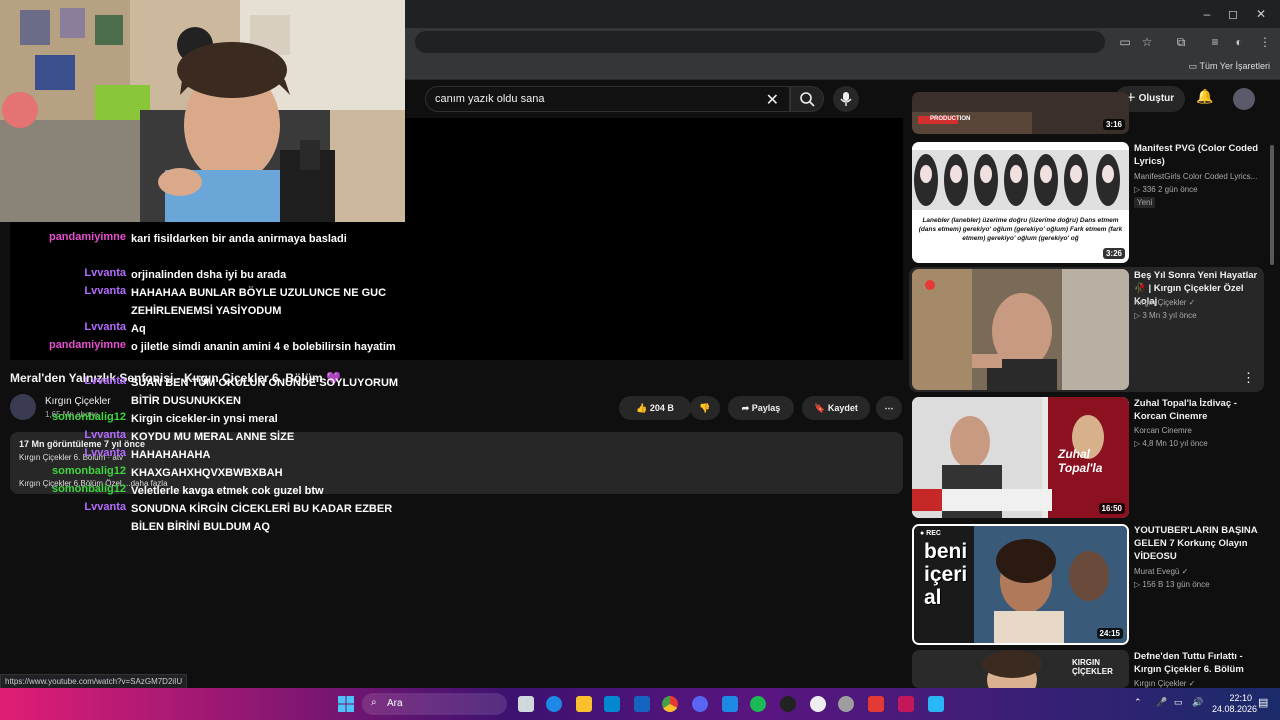 The height and width of the screenshot is (720, 1280). I want to click on rec-meta: ▷ 156 B 13 gün önce, so click(1172, 584).